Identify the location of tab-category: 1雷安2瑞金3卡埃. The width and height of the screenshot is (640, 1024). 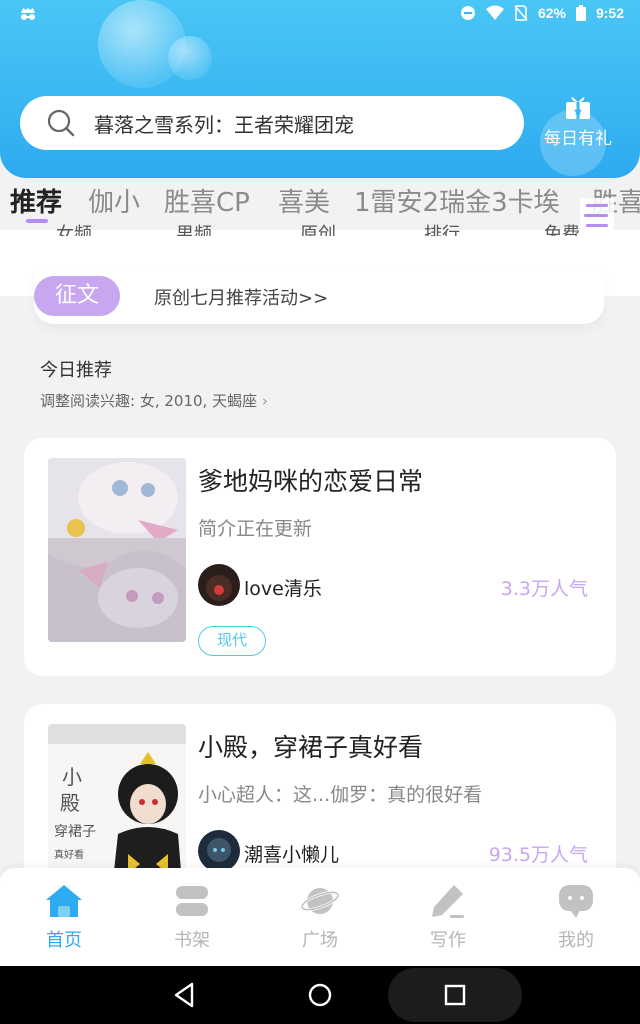
(457, 200).